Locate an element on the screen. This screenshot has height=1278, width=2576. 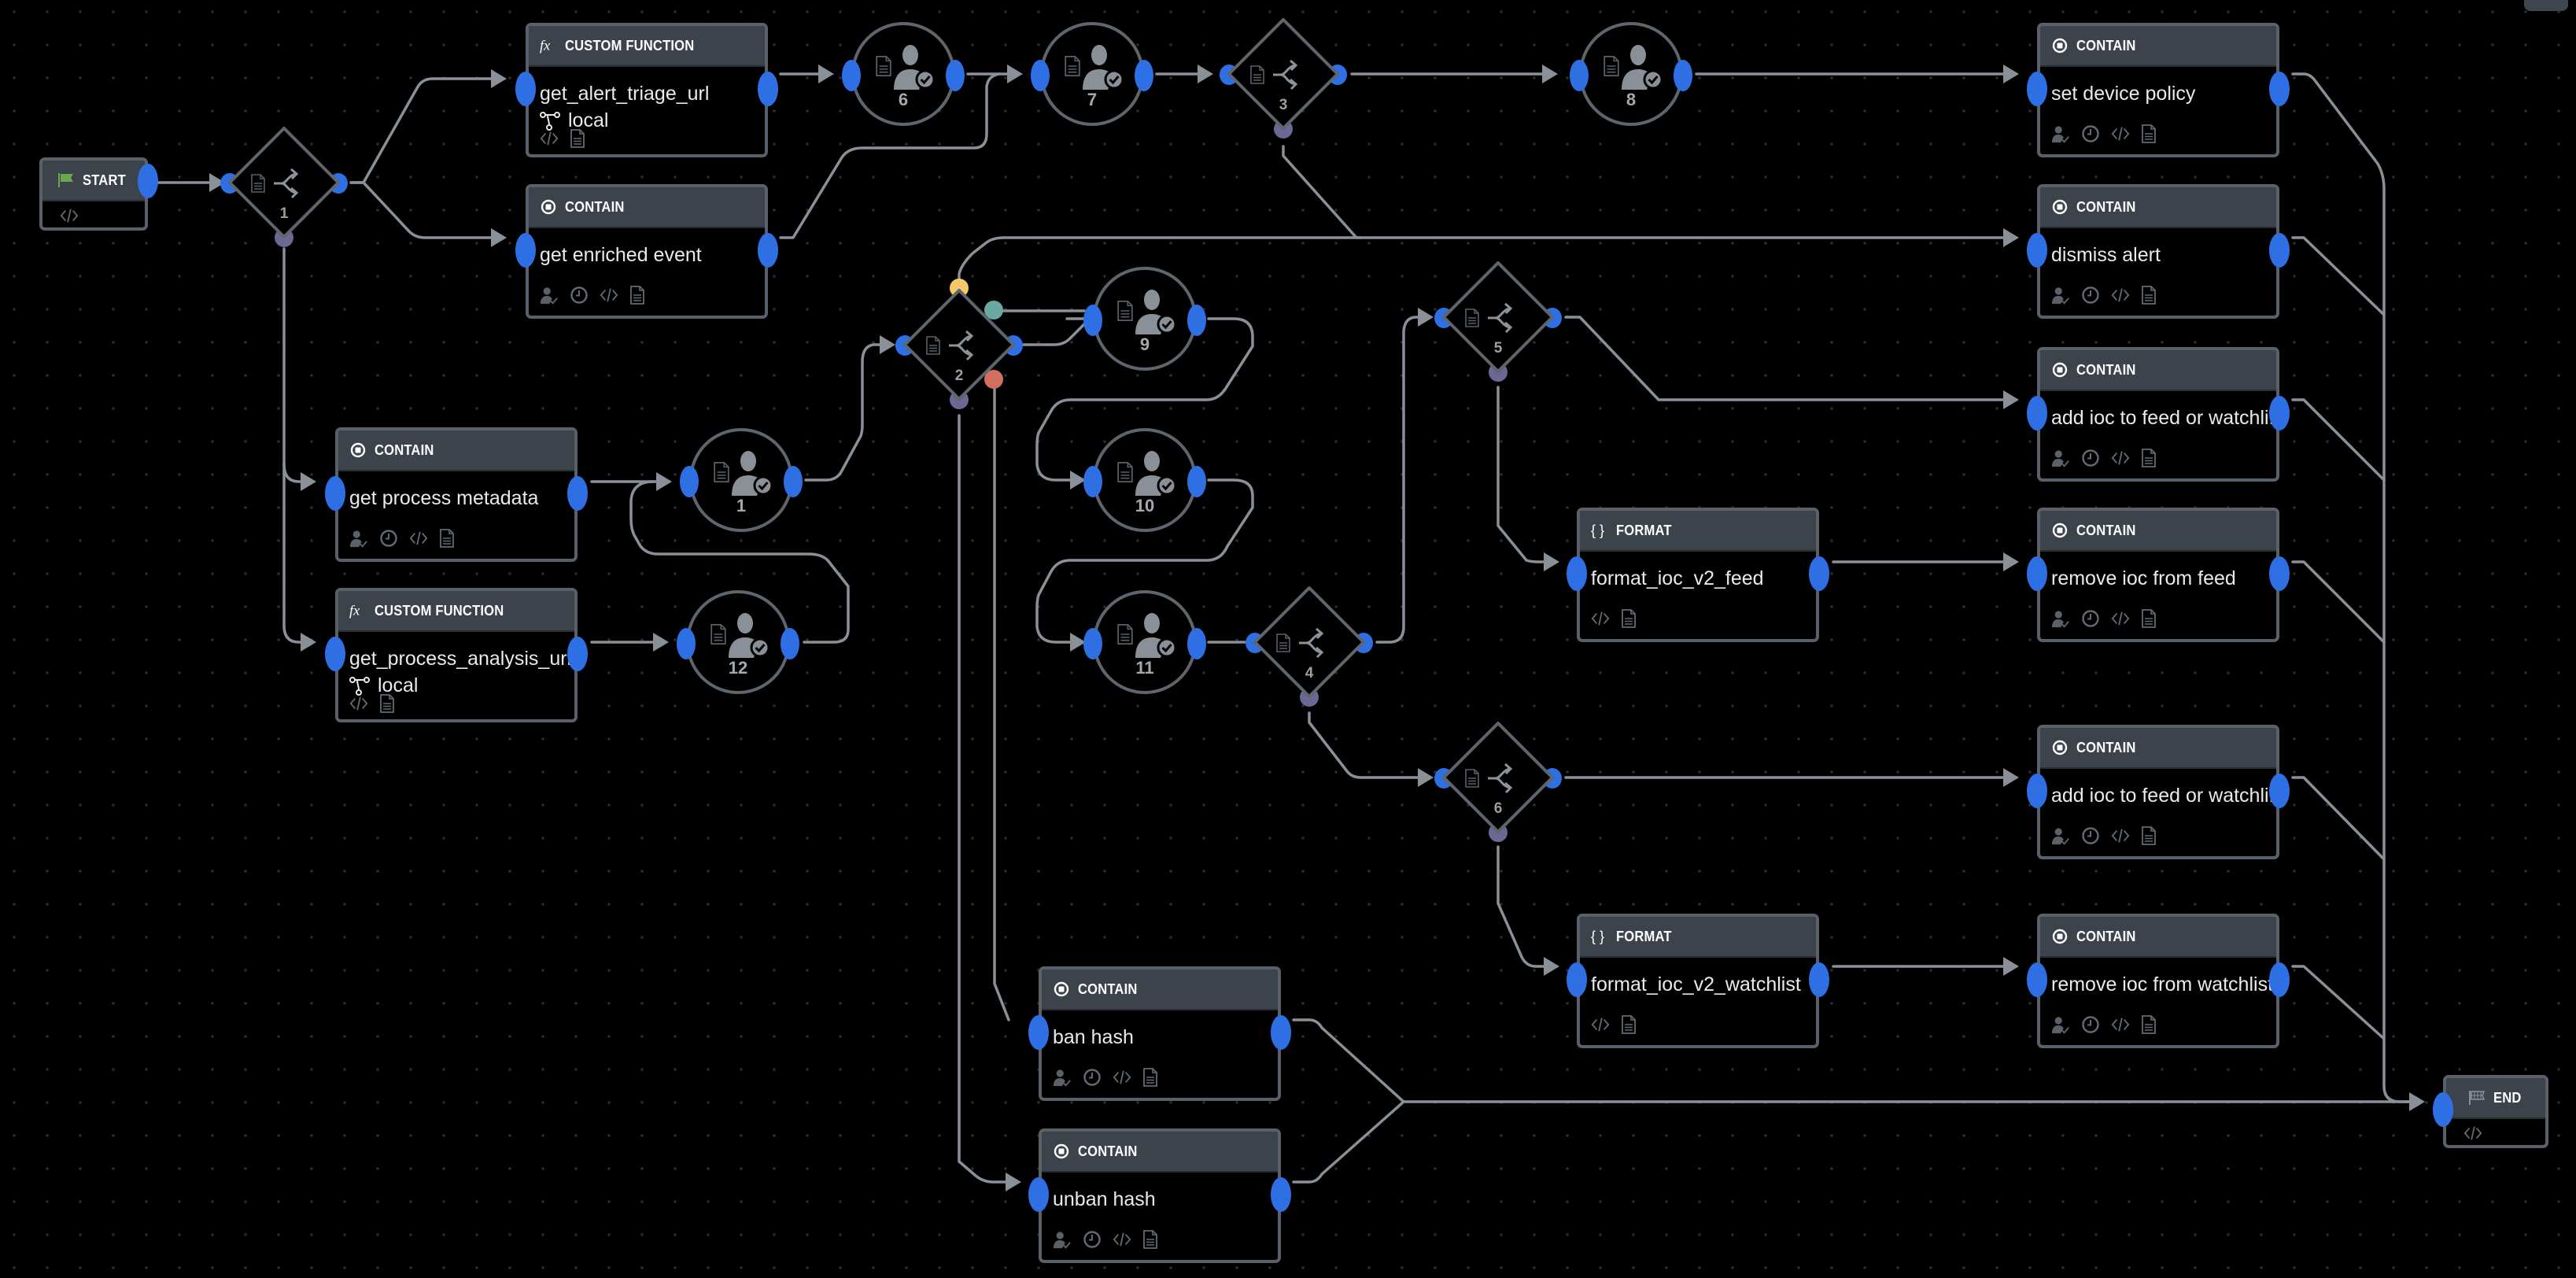
start-output-port is located at coordinates (148, 181).